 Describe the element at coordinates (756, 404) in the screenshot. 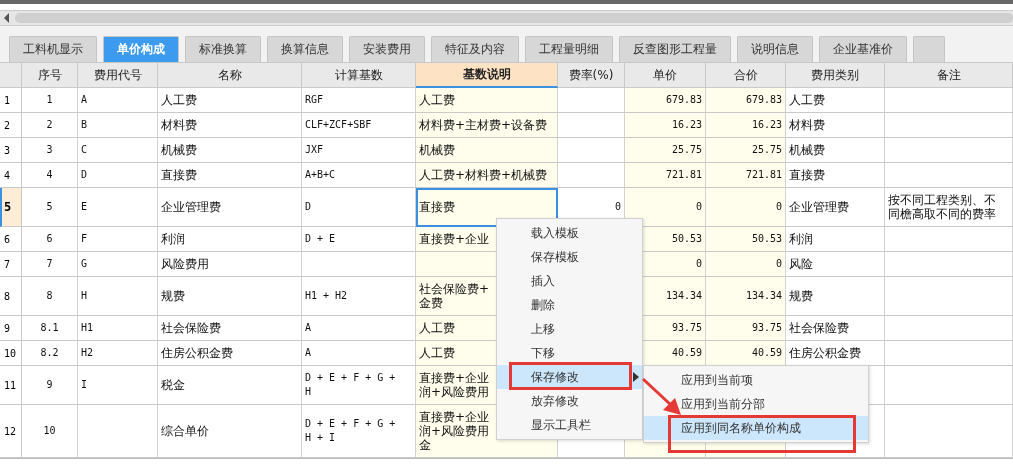

I see `menu-item: 应用到当前分部` at that location.